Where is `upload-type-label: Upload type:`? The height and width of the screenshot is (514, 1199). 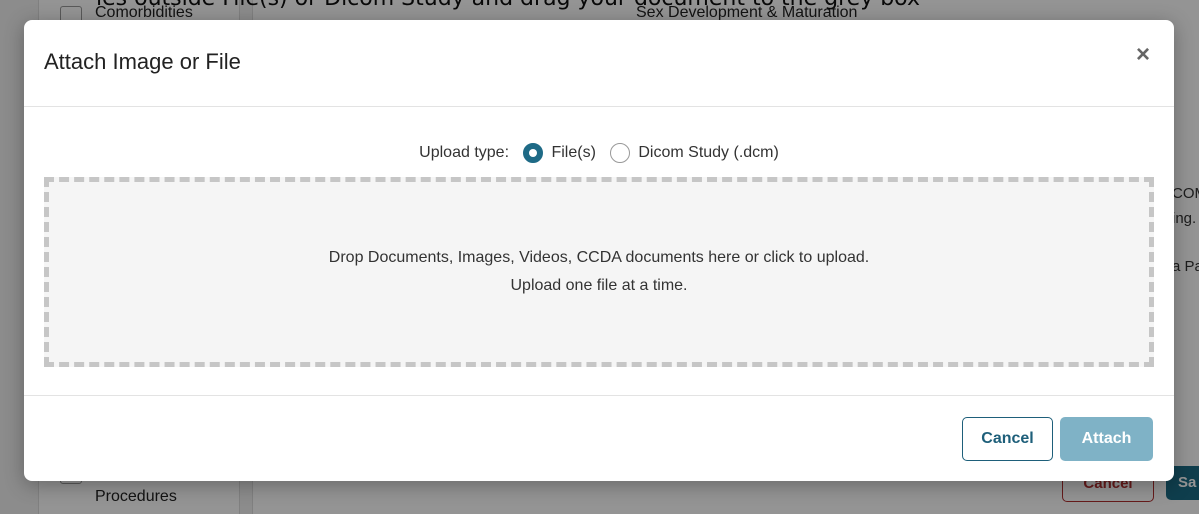
upload-type-label: Upload type: is located at coordinates (464, 152).